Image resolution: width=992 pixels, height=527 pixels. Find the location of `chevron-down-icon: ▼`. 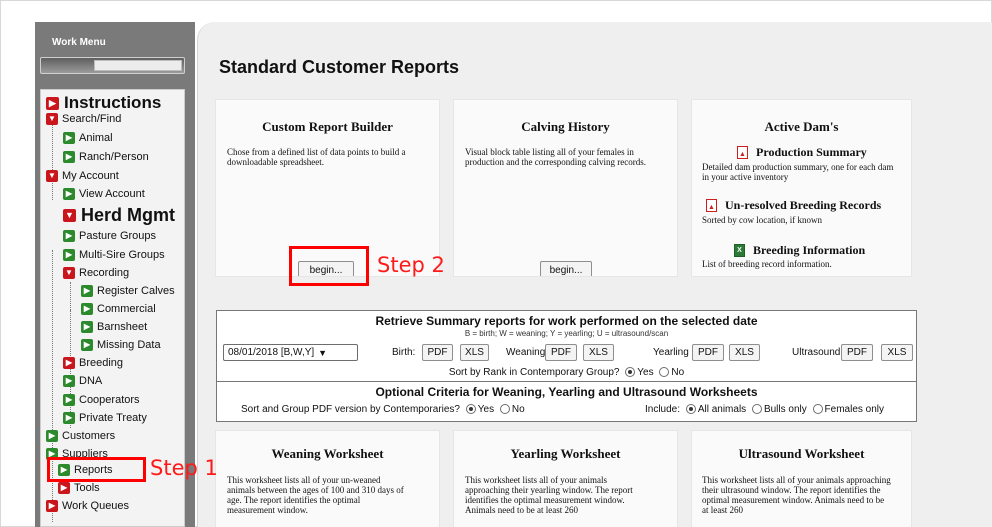

chevron-down-icon: ▼ is located at coordinates (323, 352).